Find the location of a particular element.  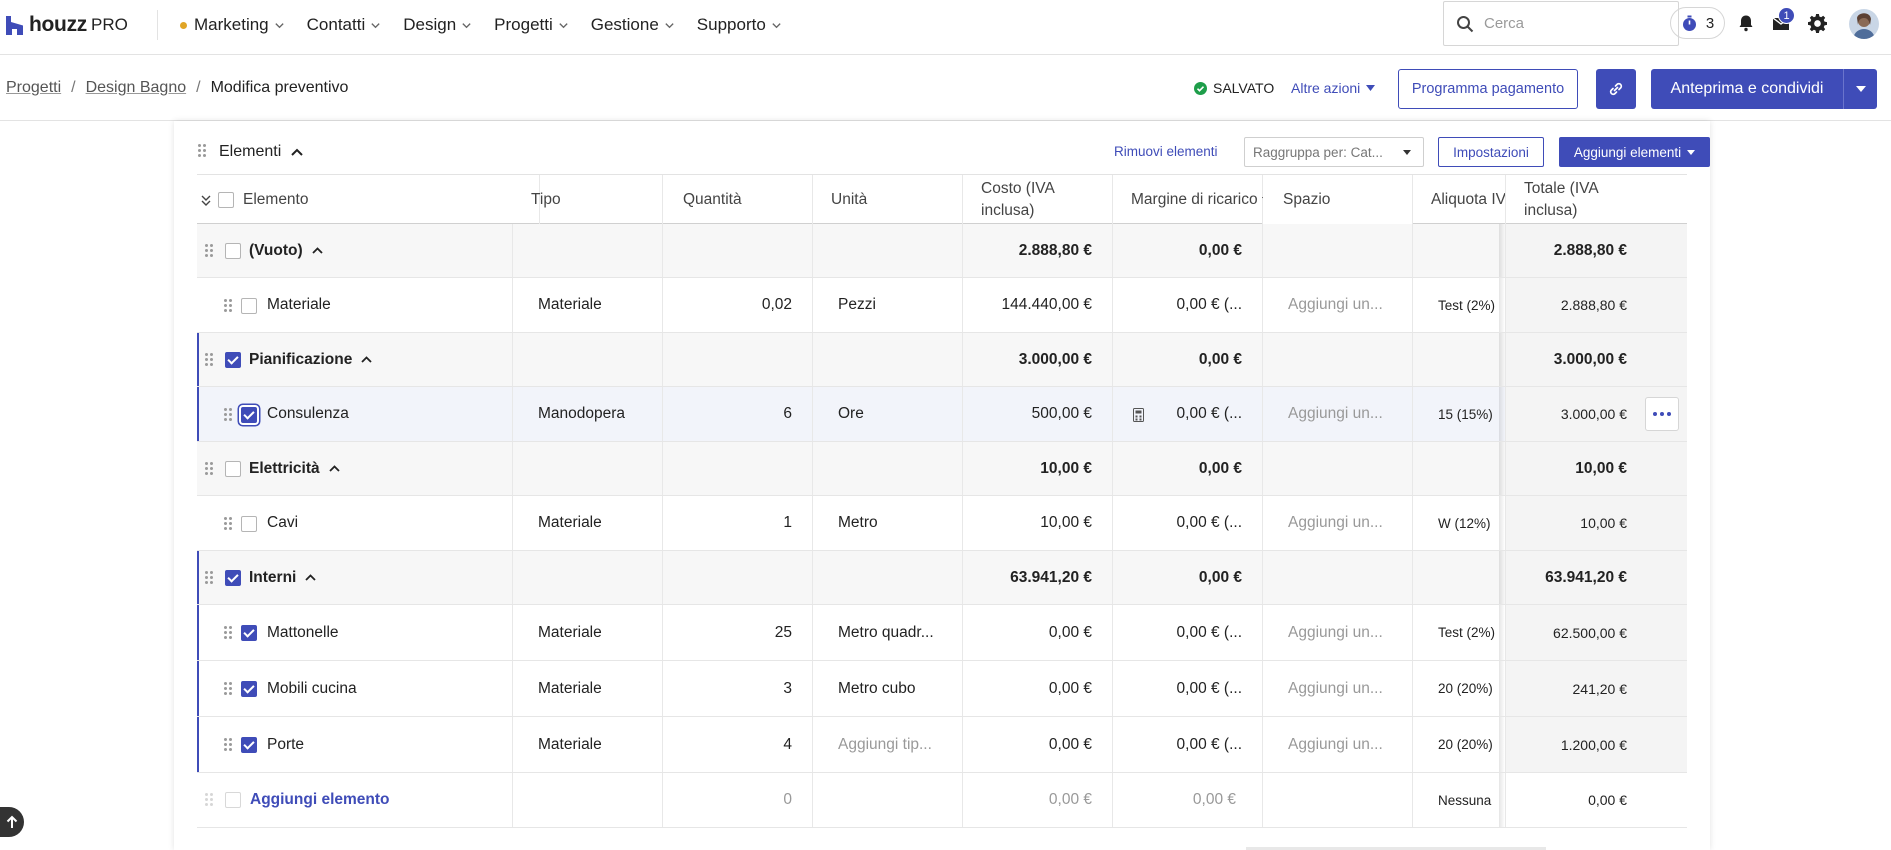

col-totale: Totale (IVA inclusa) is located at coordinates (1596, 200).